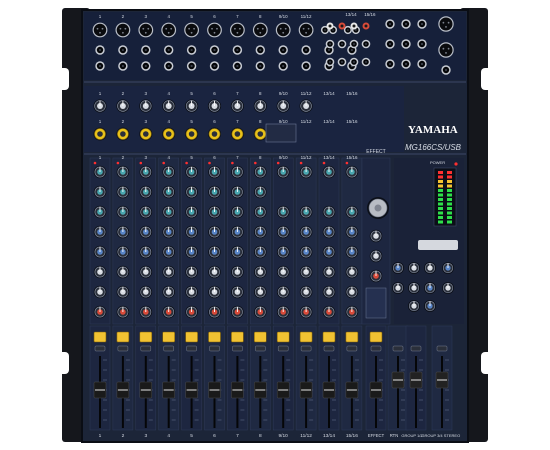 The height and width of the screenshot is (450, 550). I want to click on gain-knob-ch2, so click(123, 106).